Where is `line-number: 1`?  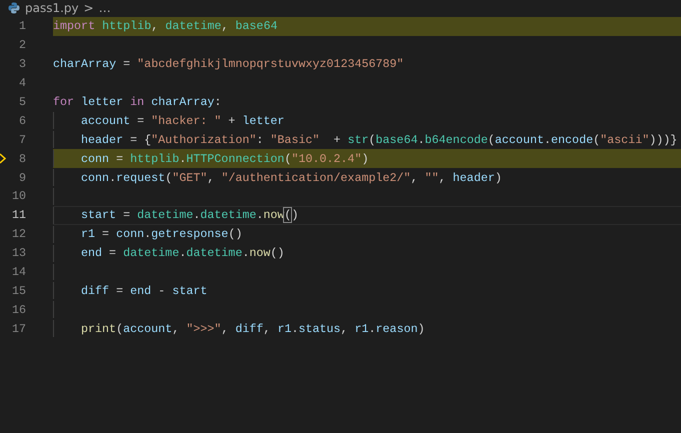 line-number: 1 is located at coordinates (22, 26).